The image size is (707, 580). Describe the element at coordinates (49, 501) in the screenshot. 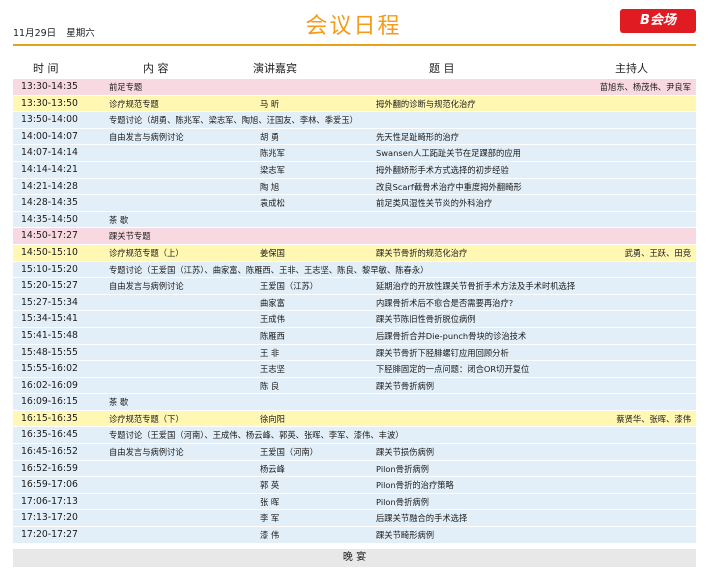

I see `row-time: 17:06-17:13` at that location.